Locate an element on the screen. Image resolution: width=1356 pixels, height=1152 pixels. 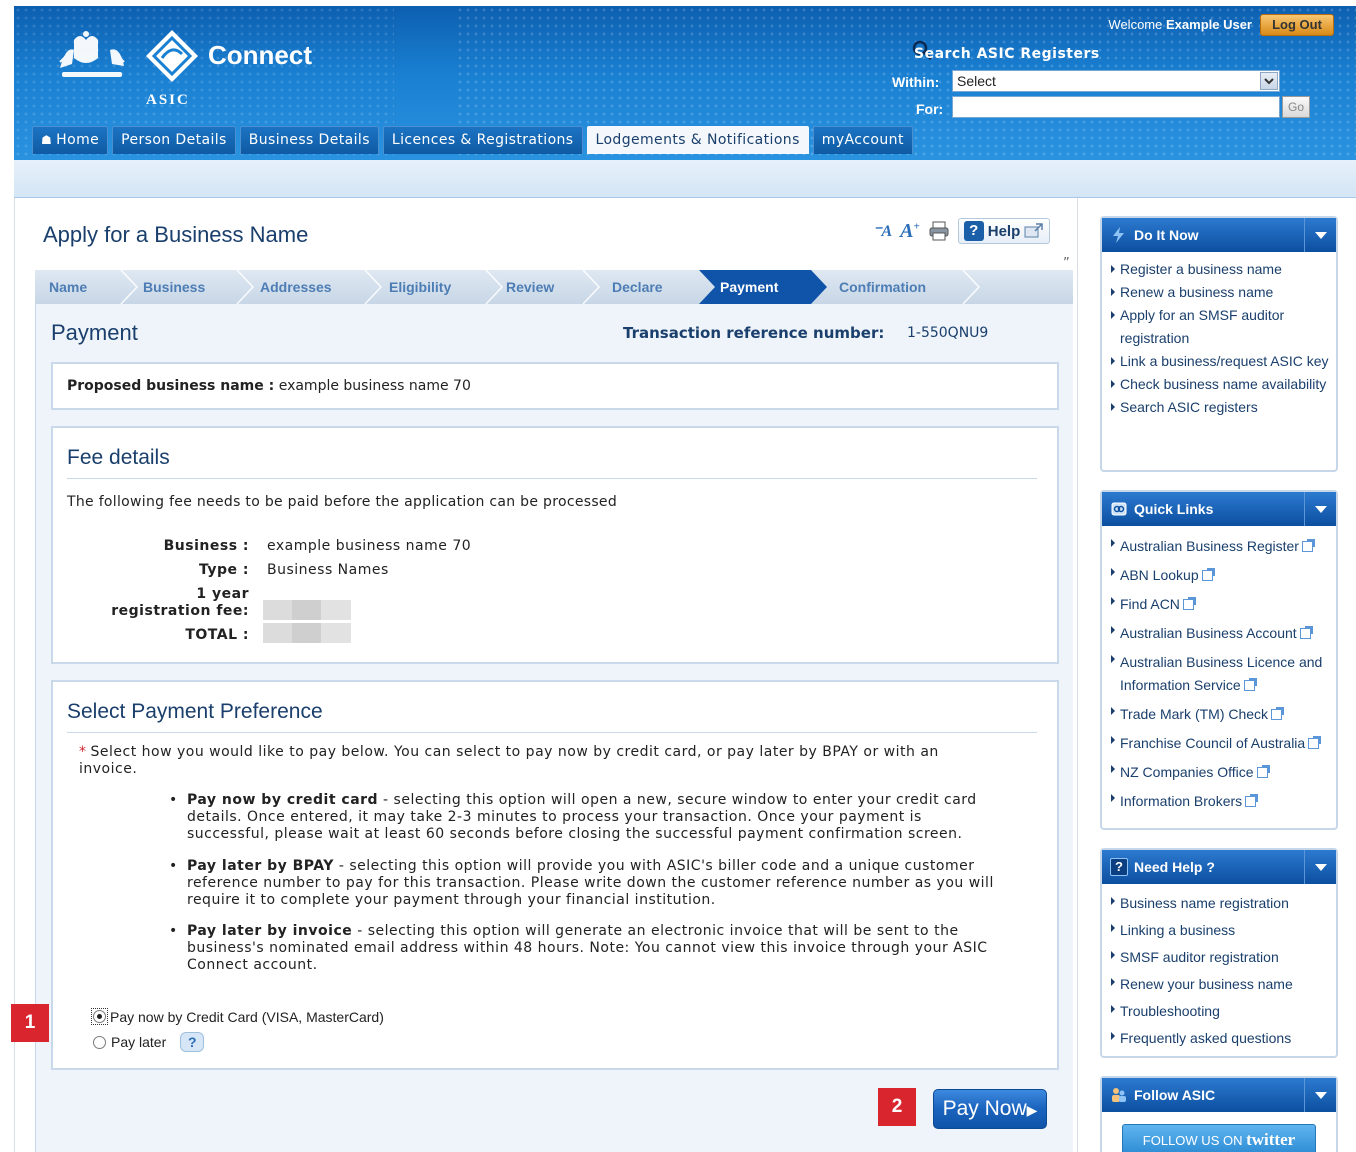
search-title: Search ASIC Registers is located at coordinates (1007, 54).